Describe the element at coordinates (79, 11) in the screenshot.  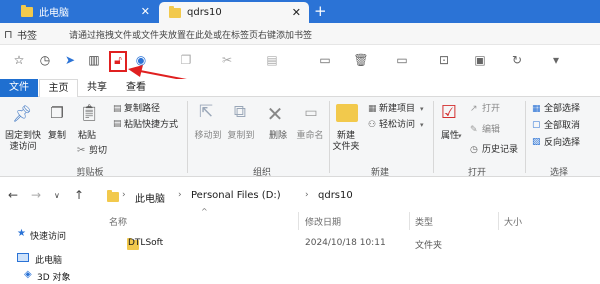
I see `tab-this-pc: 此电脑 ✕` at that location.